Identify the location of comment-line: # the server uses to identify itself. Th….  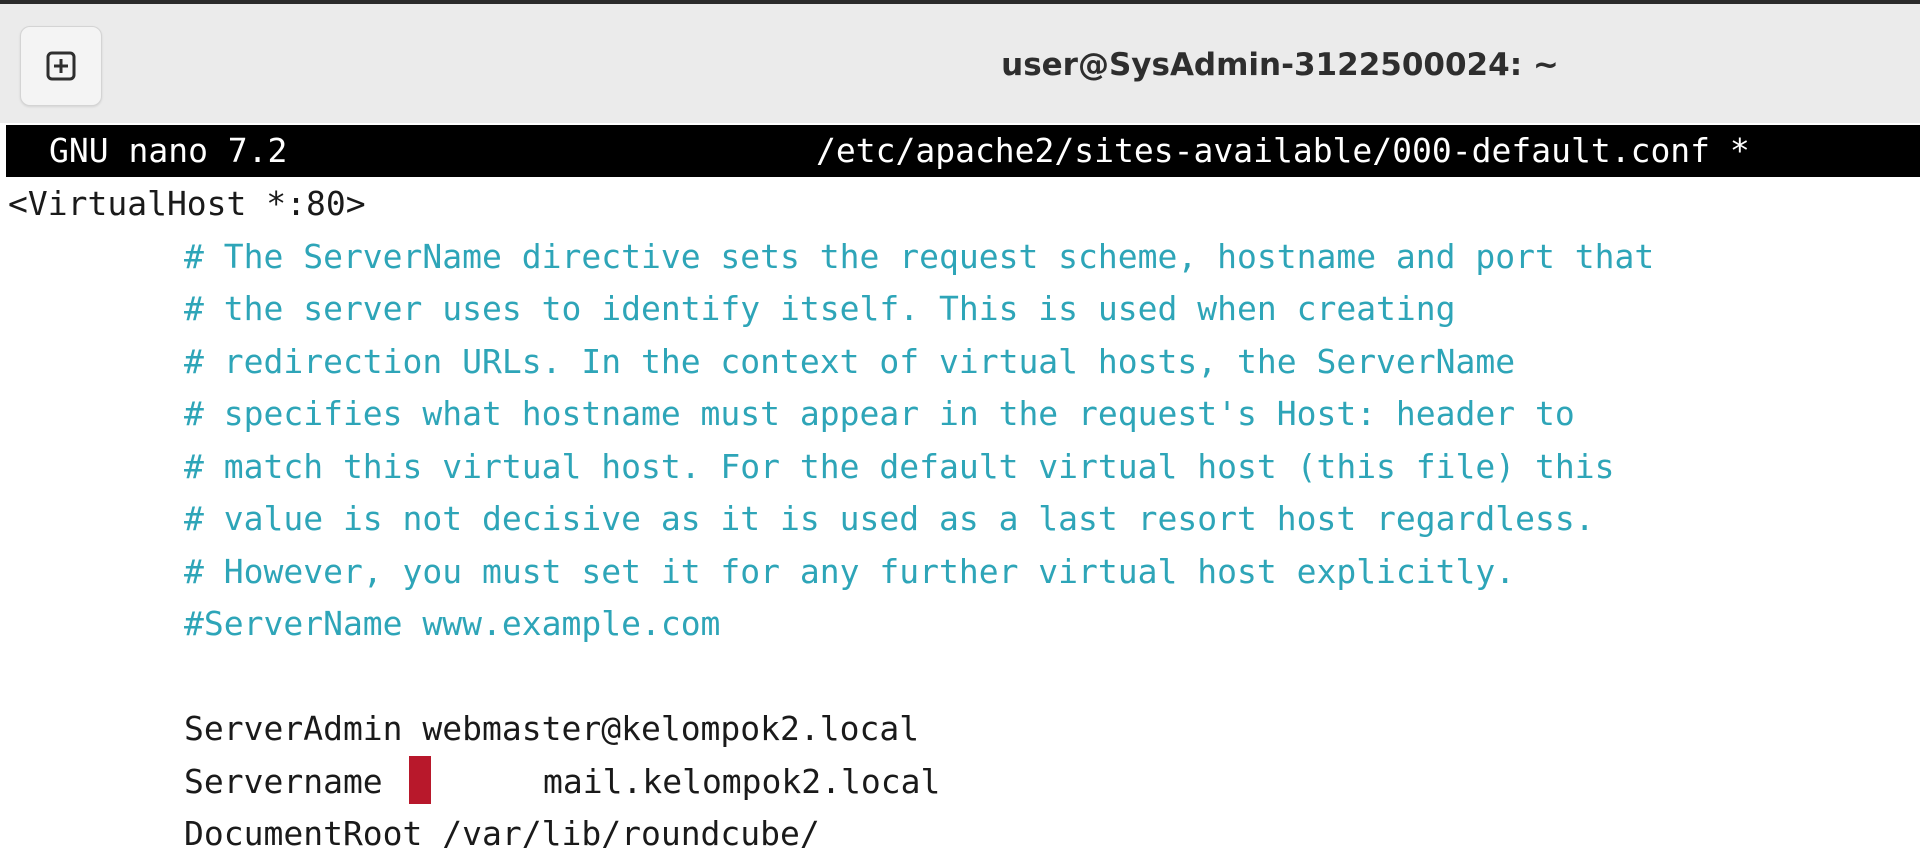
(820, 308).